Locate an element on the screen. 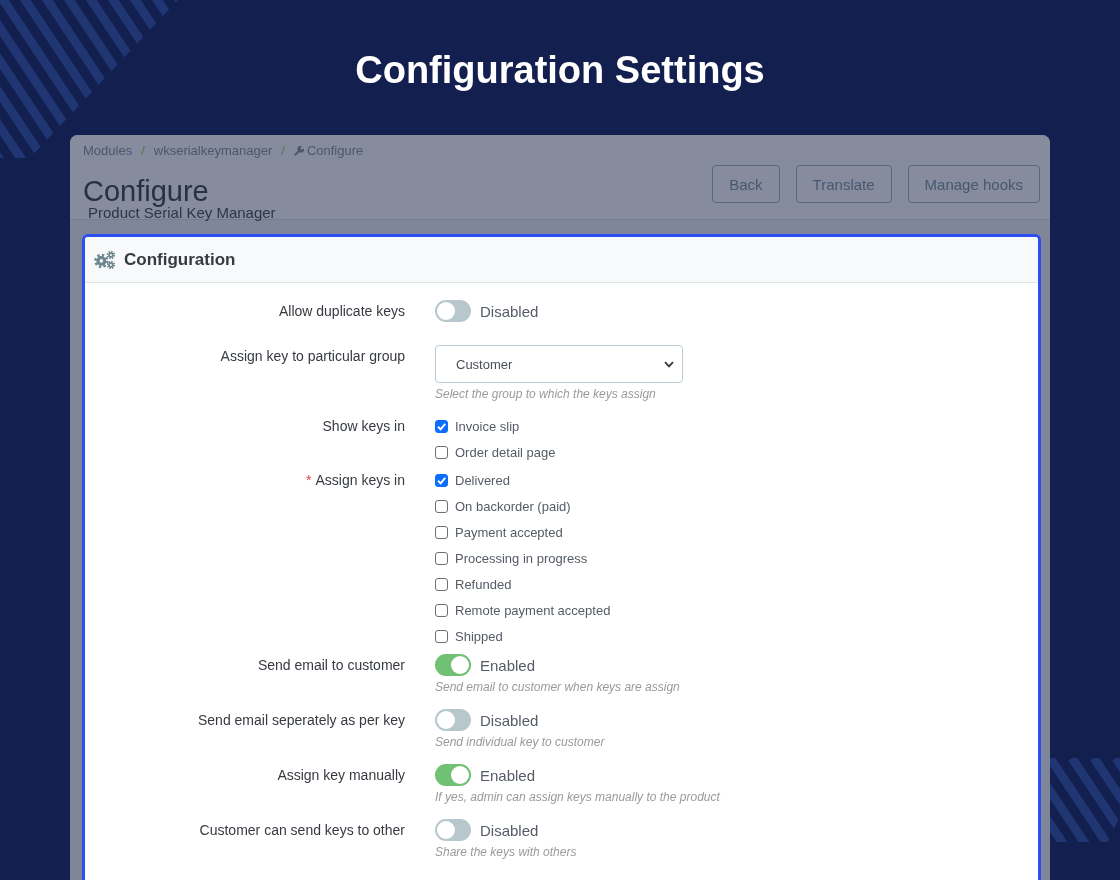  option-label: Processing in progress is located at coordinates (521, 558).